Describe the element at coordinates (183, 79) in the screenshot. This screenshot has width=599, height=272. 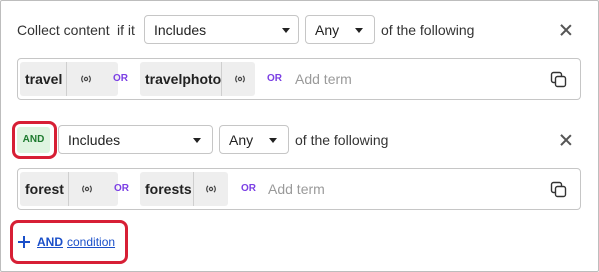
I see `term-chip-label: travelphoto` at that location.